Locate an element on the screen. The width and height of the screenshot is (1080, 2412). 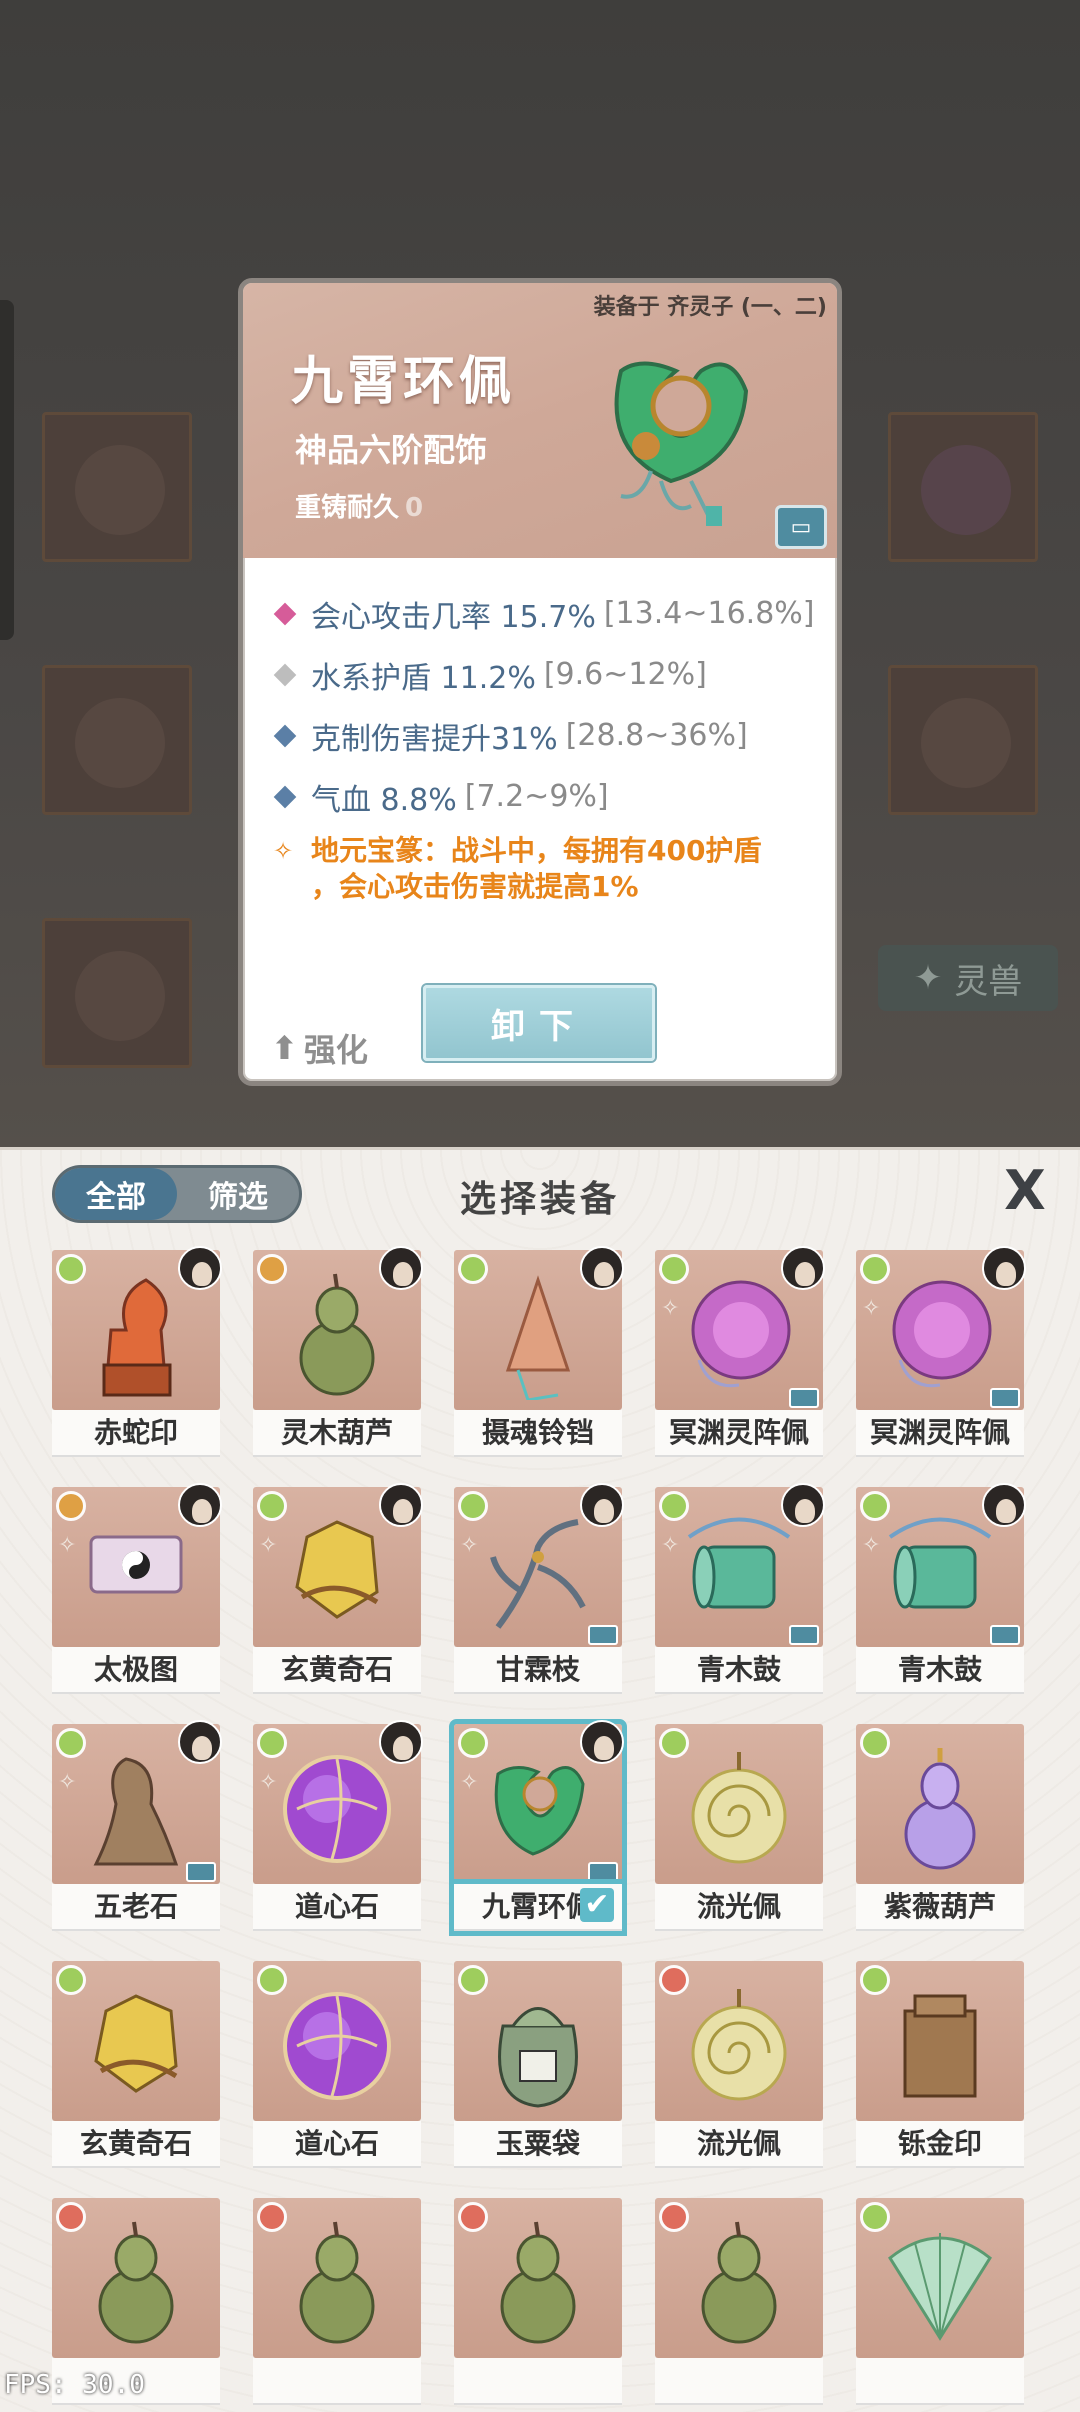
item-label: 太极图 is located at coordinates (136, 1670).